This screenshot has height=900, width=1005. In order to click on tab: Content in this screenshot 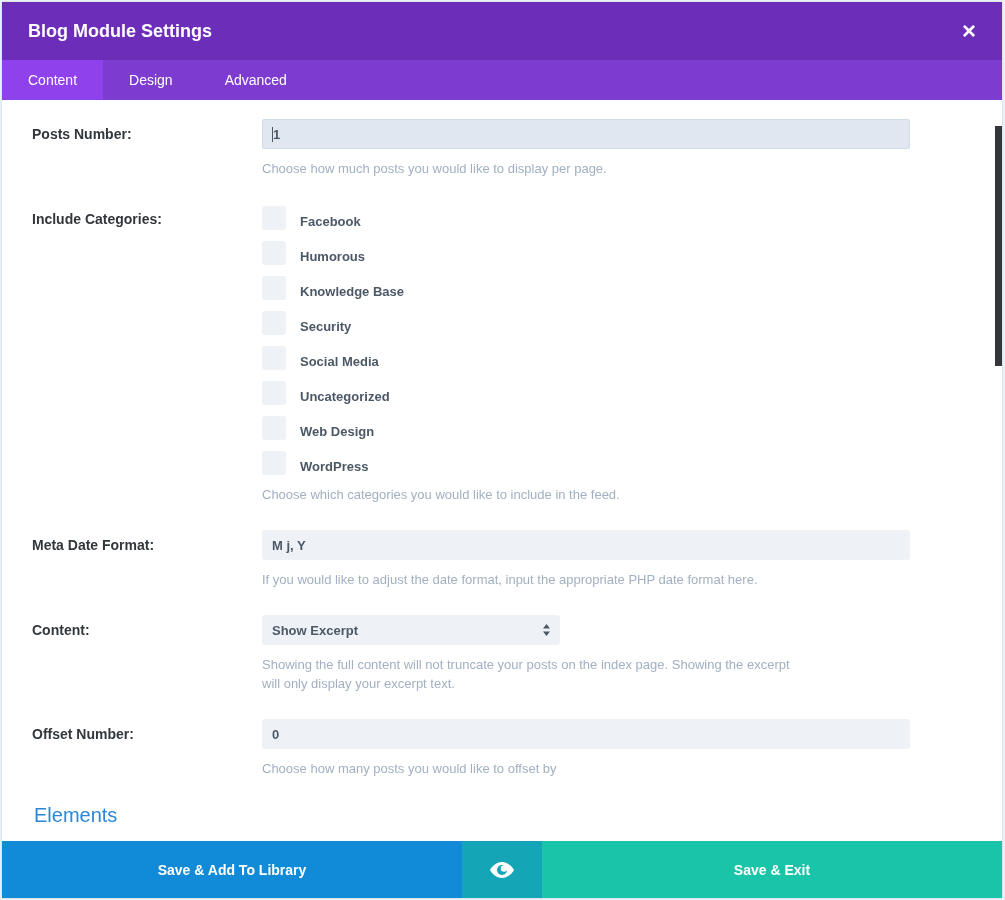, I will do `click(53, 80)`.